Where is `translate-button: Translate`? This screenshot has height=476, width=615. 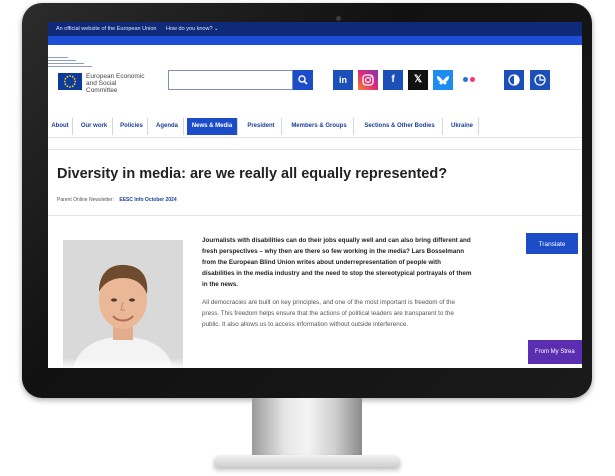 translate-button: Translate is located at coordinates (552, 243).